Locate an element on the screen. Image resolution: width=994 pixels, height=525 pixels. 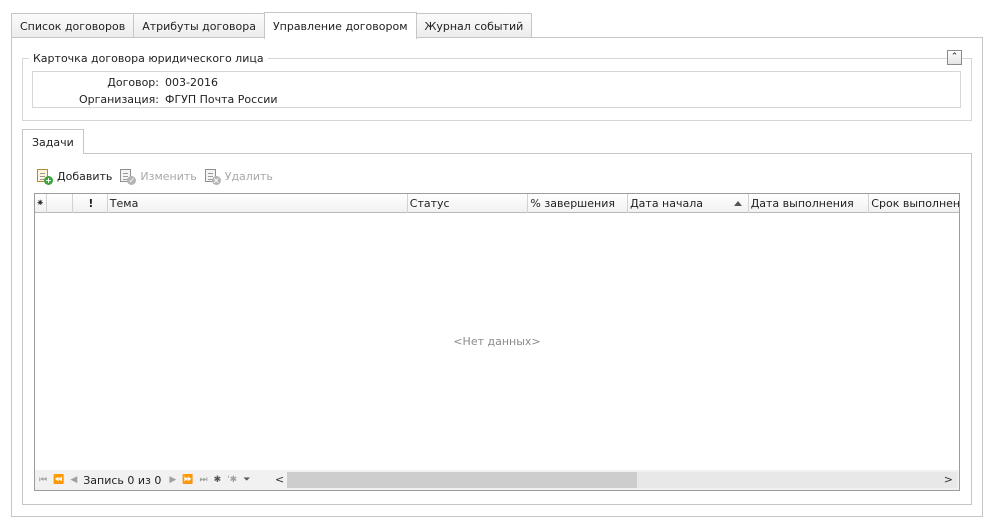
horizontal-scrollbar: < > is located at coordinates (616, 480).